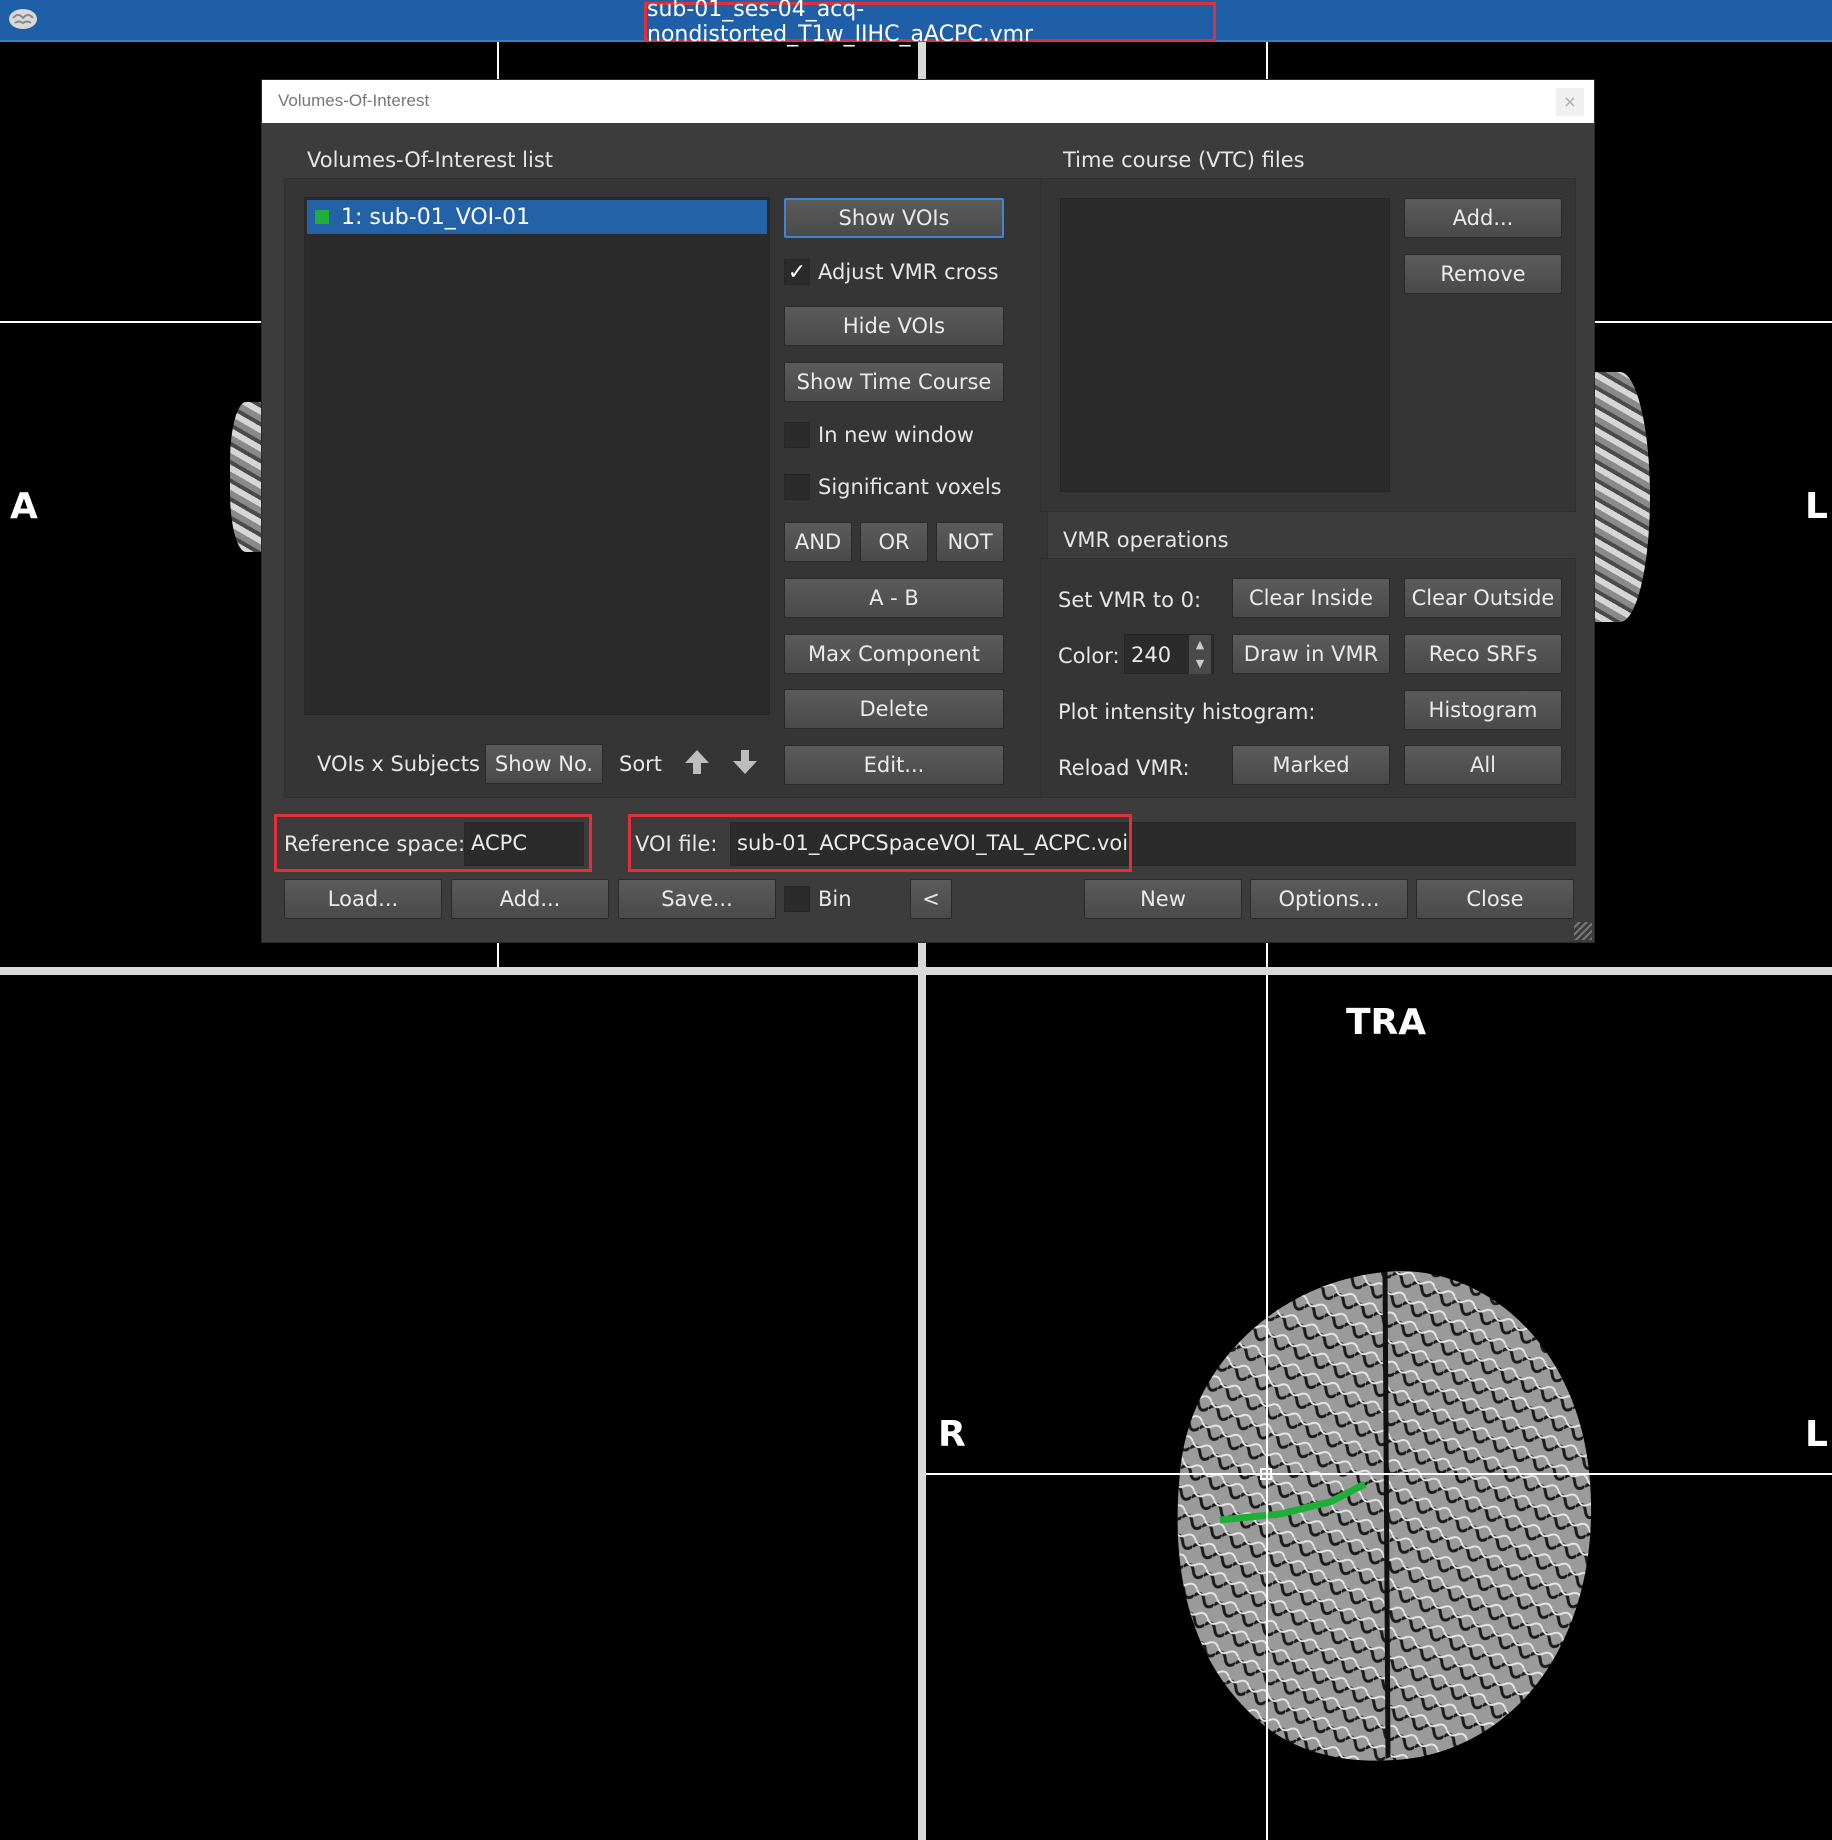 The height and width of the screenshot is (1840, 1832). What do you see at coordinates (1151, 655) in the screenshot?
I see `color-value: 240` at bounding box center [1151, 655].